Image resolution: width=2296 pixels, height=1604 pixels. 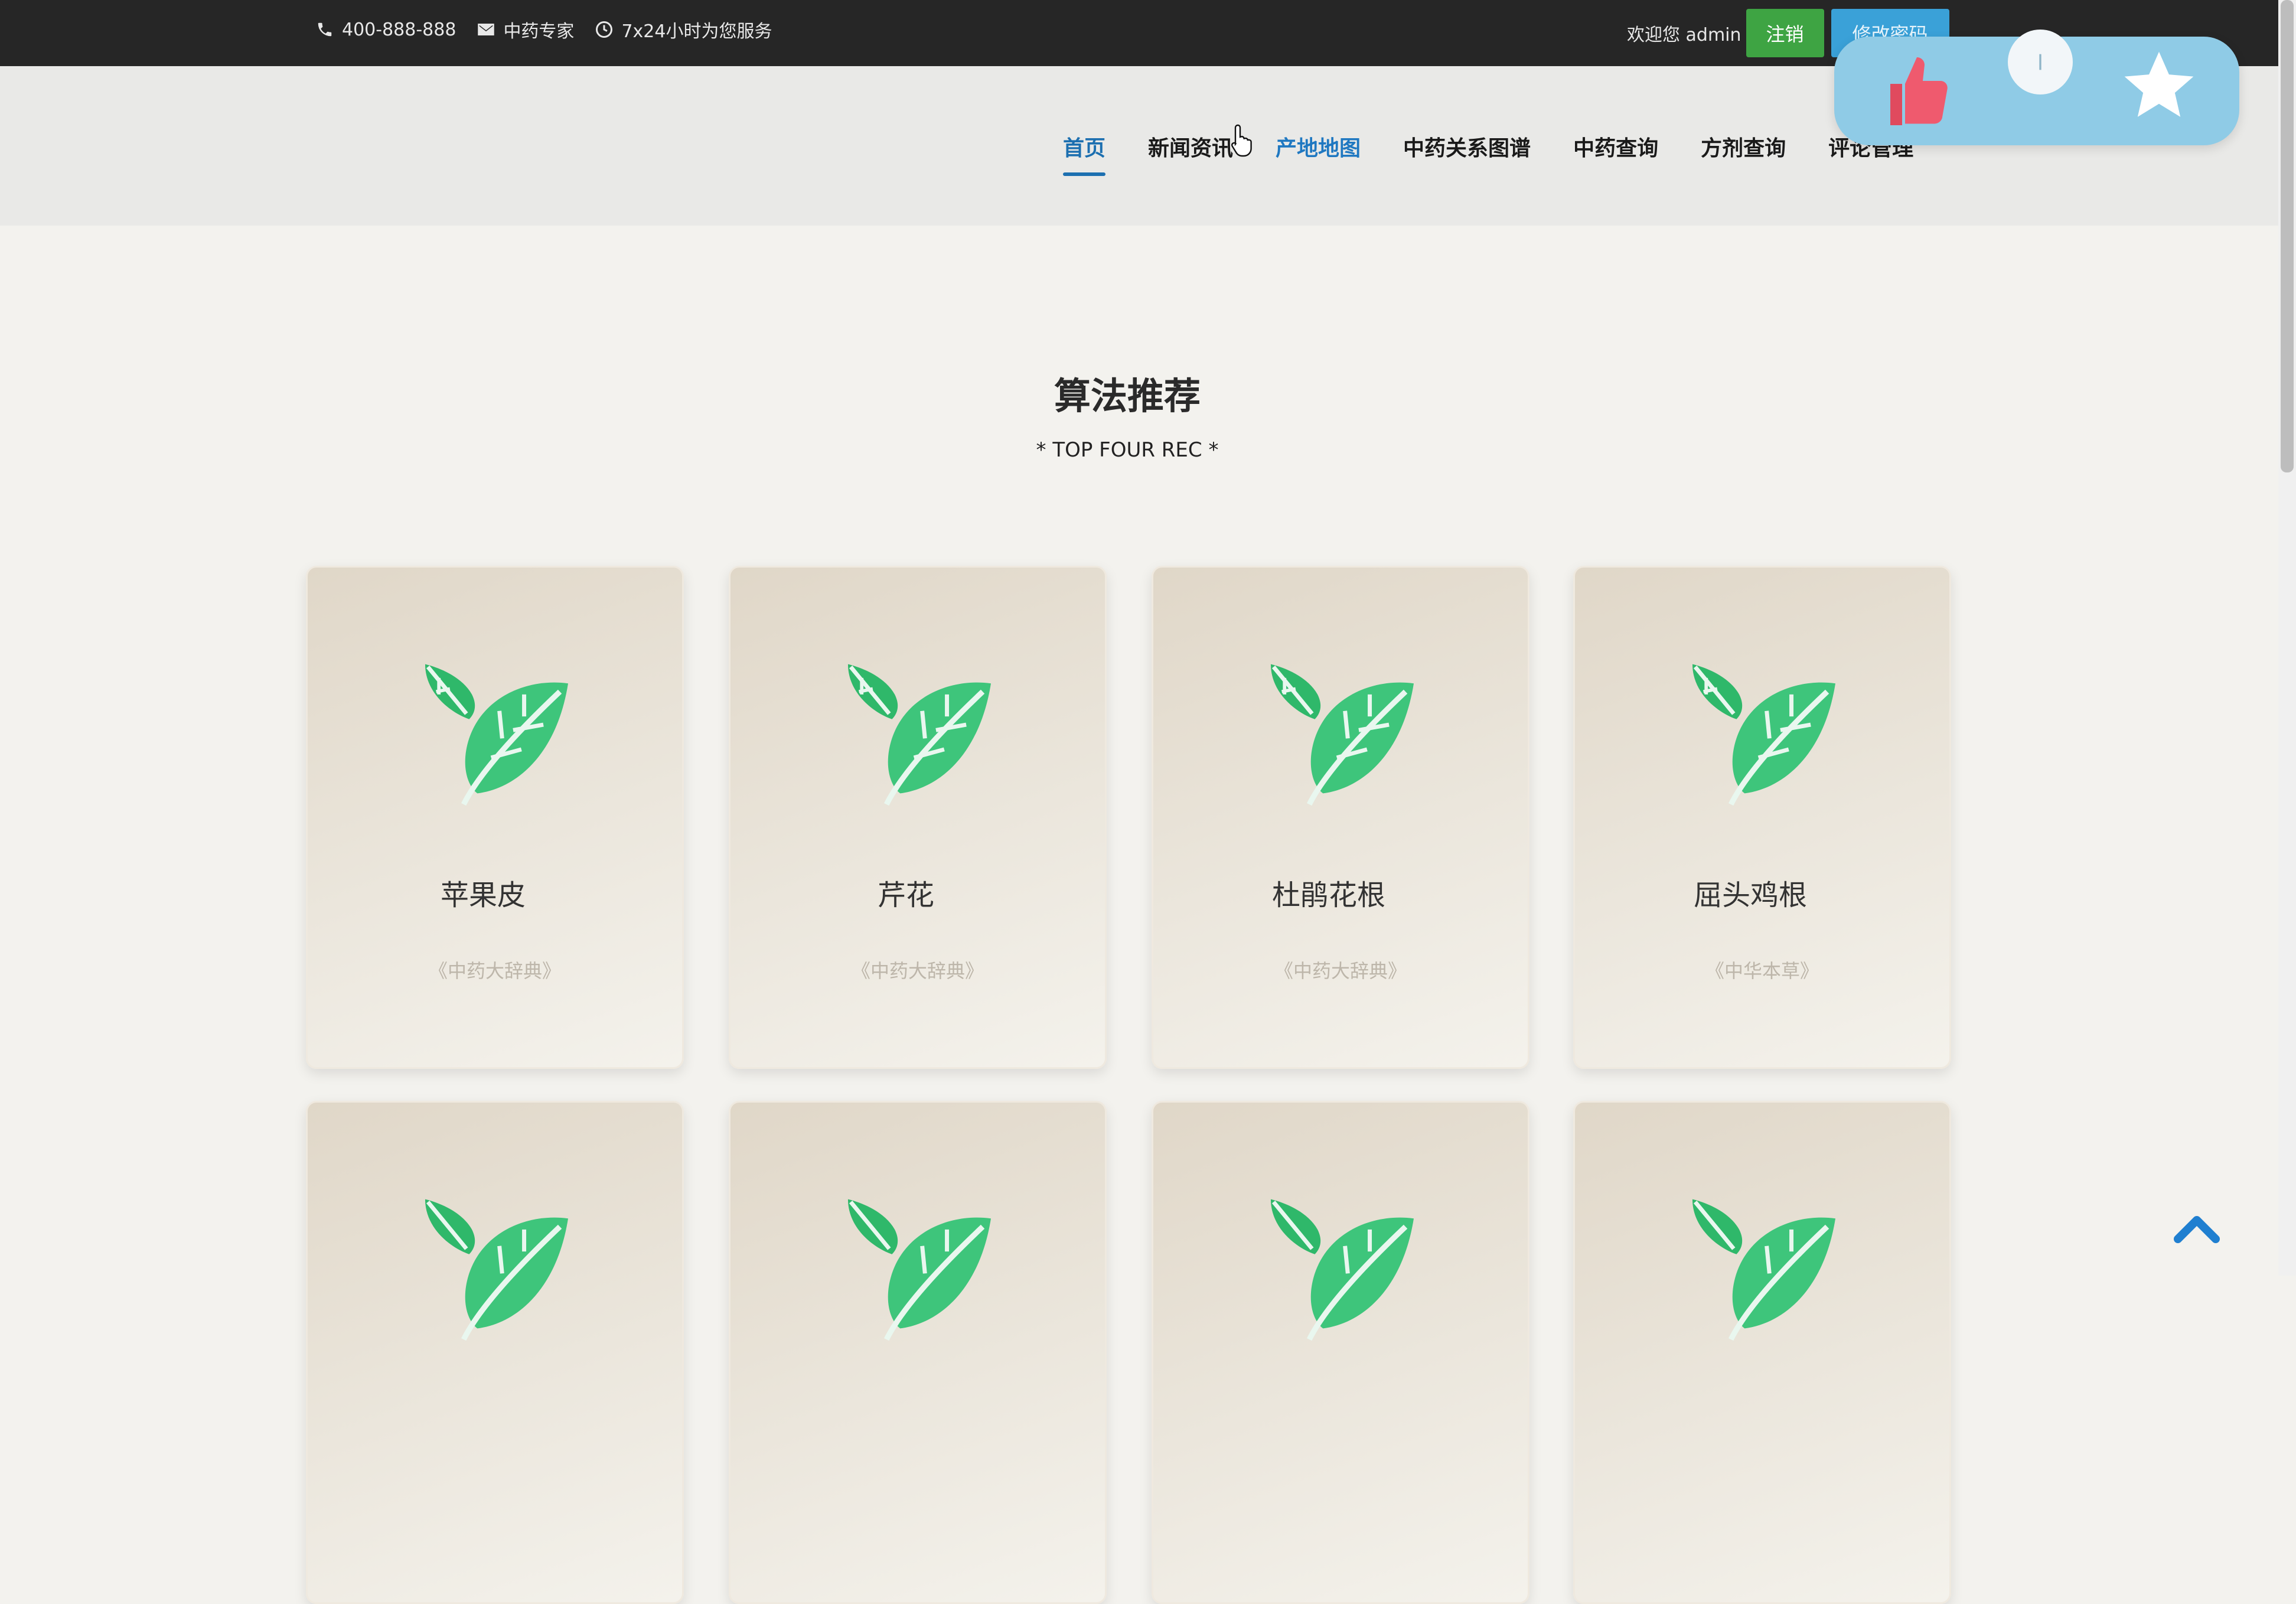 What do you see at coordinates (2159, 87) in the screenshot?
I see `star-icon` at bounding box center [2159, 87].